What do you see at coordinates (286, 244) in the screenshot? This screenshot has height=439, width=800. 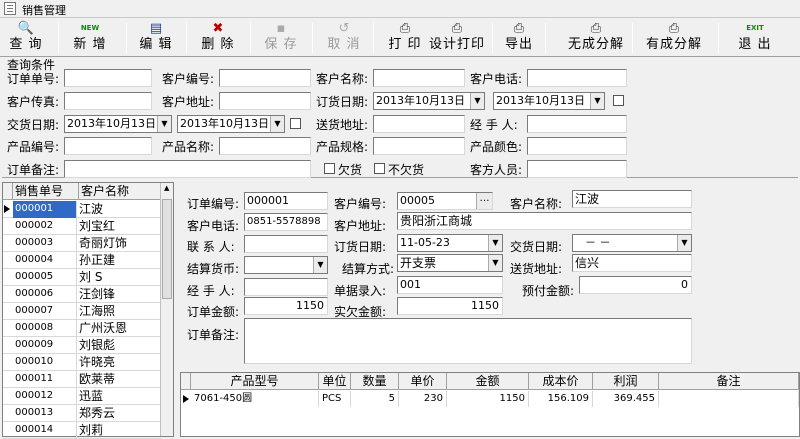 I see `detail-contact-input` at bounding box center [286, 244].